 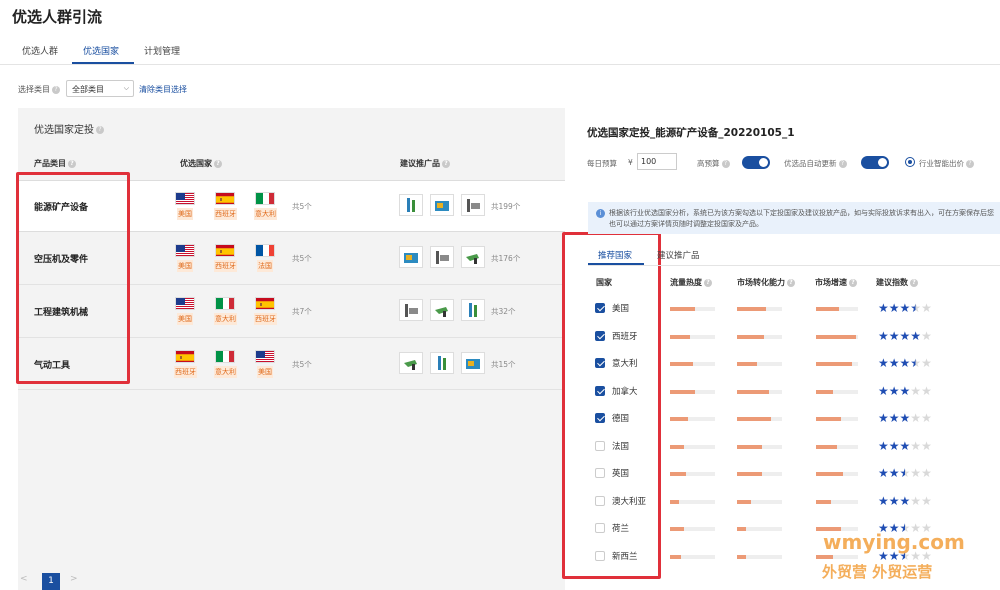 I want to click on col-conversion-text: 市场转化能力, so click(x=761, y=282).